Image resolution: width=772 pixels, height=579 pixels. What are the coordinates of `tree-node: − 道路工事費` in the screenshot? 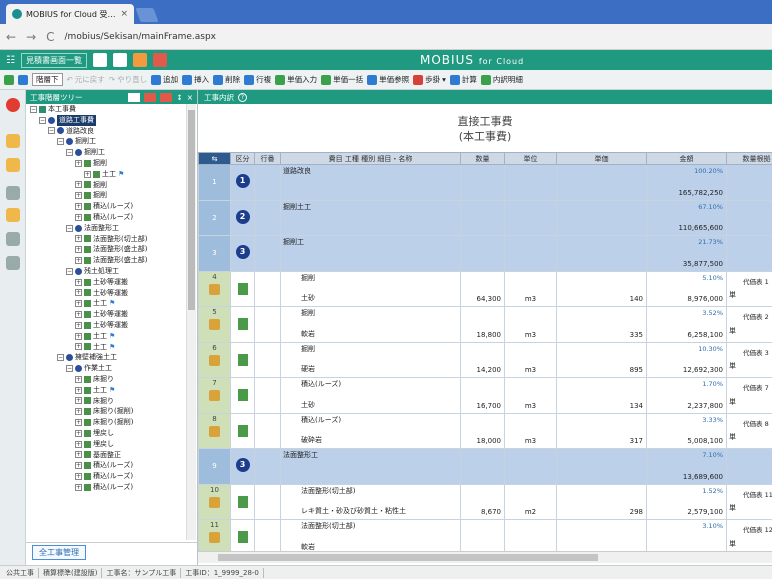 It's located at (106, 120).